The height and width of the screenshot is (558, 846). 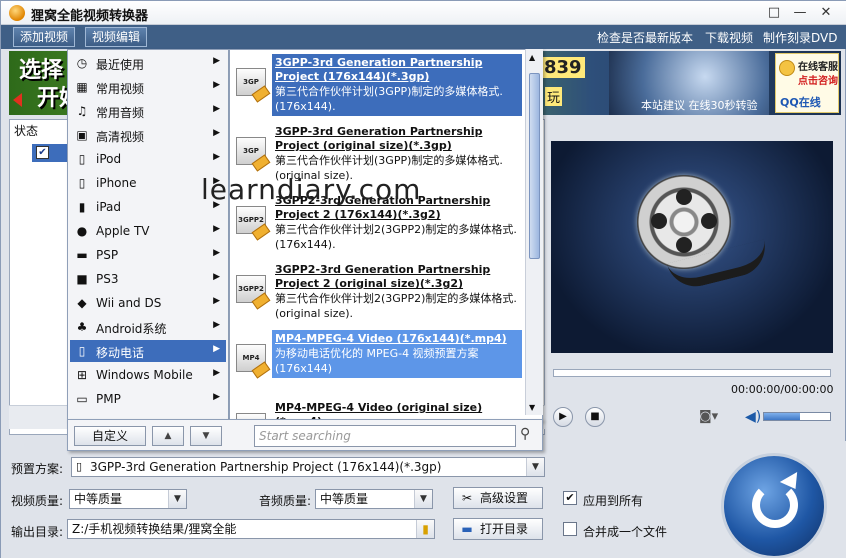 I want to click on category-item: ▯ iPod ▶, so click(x=148, y=159).